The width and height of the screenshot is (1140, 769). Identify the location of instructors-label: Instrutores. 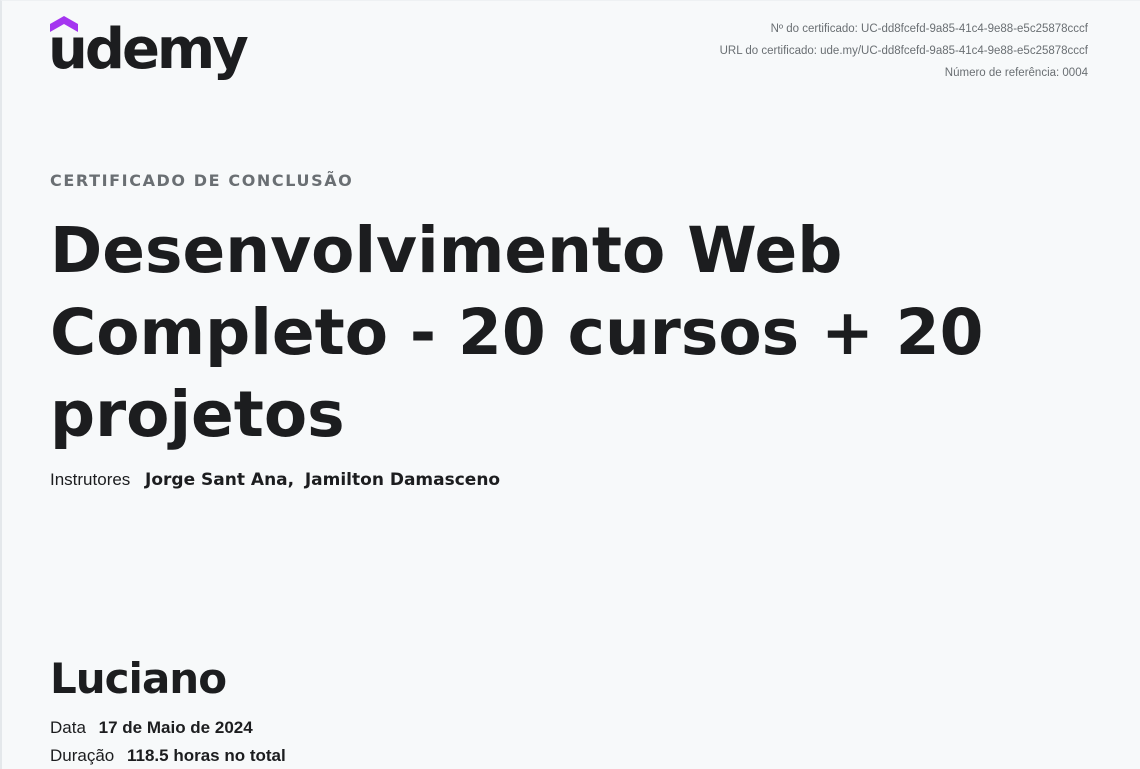
(90, 479).